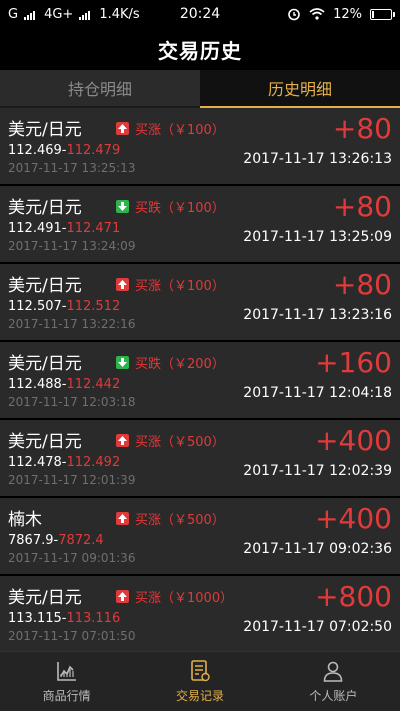  Describe the element at coordinates (317, 549) in the screenshot. I see `close-time: 2017-11-17 09:02:36` at that location.